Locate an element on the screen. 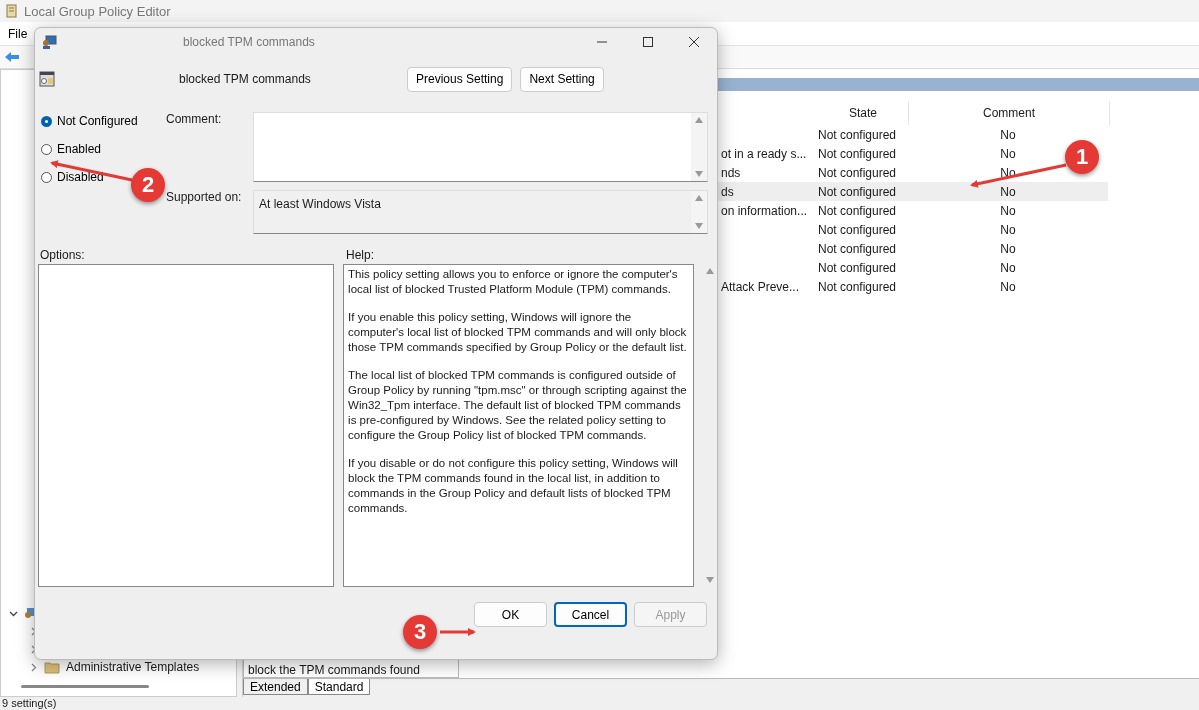  maximize-icon is located at coordinates (648, 42).